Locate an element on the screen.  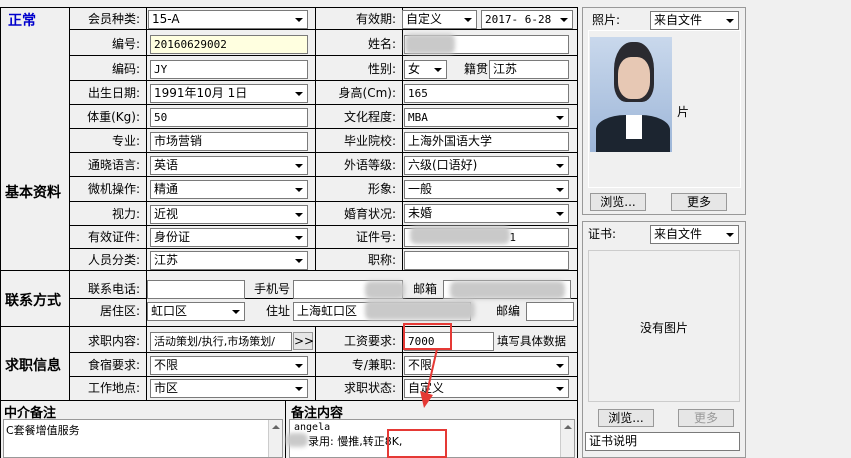
gender-label: 性别: is located at coordinates (381, 69).